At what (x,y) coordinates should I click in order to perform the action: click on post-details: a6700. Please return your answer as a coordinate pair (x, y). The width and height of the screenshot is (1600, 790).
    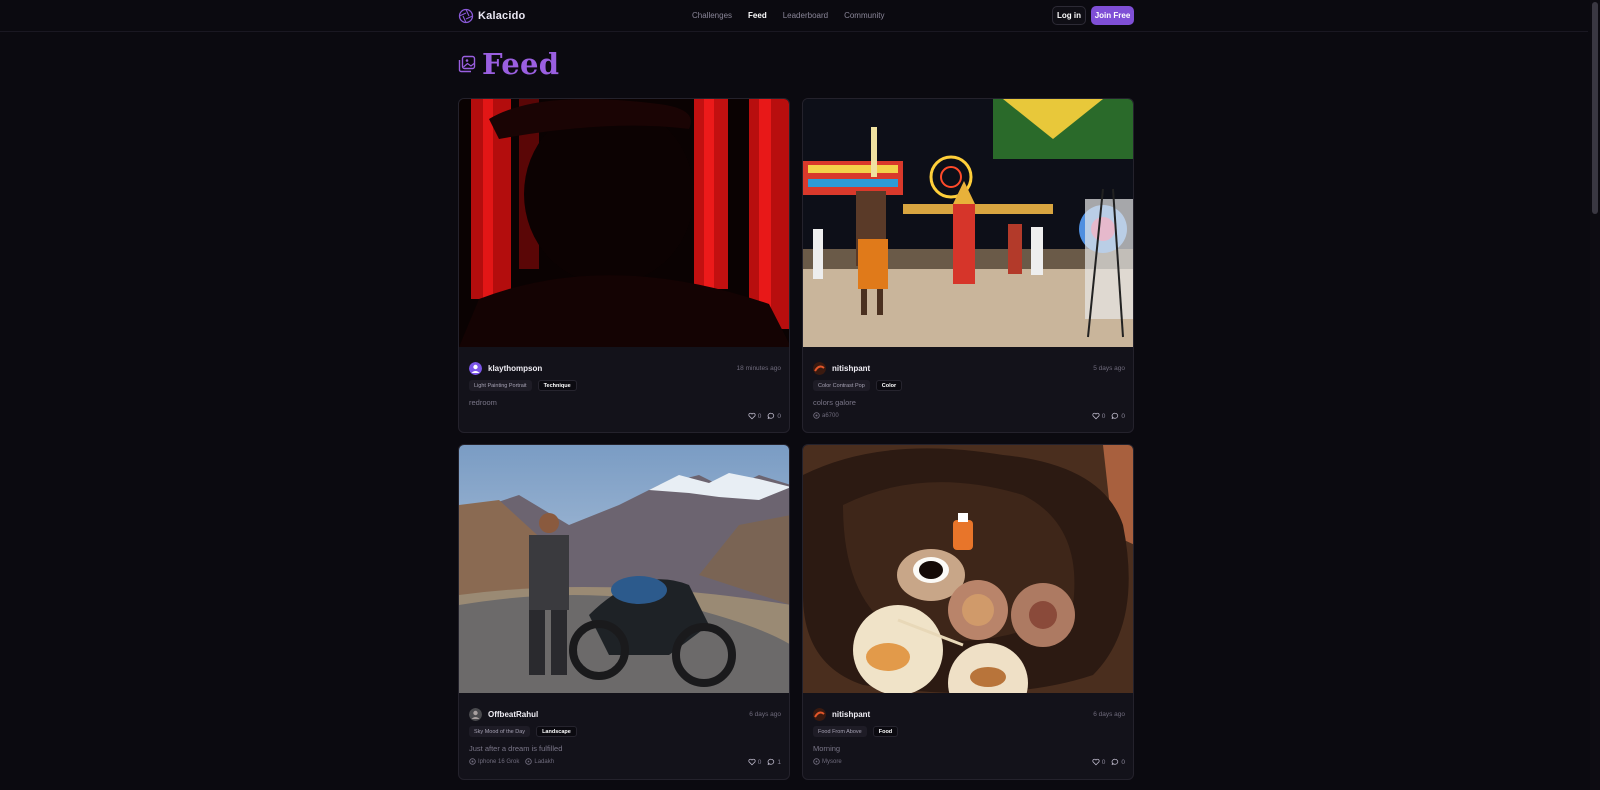
    Looking at the image, I should click on (969, 415).